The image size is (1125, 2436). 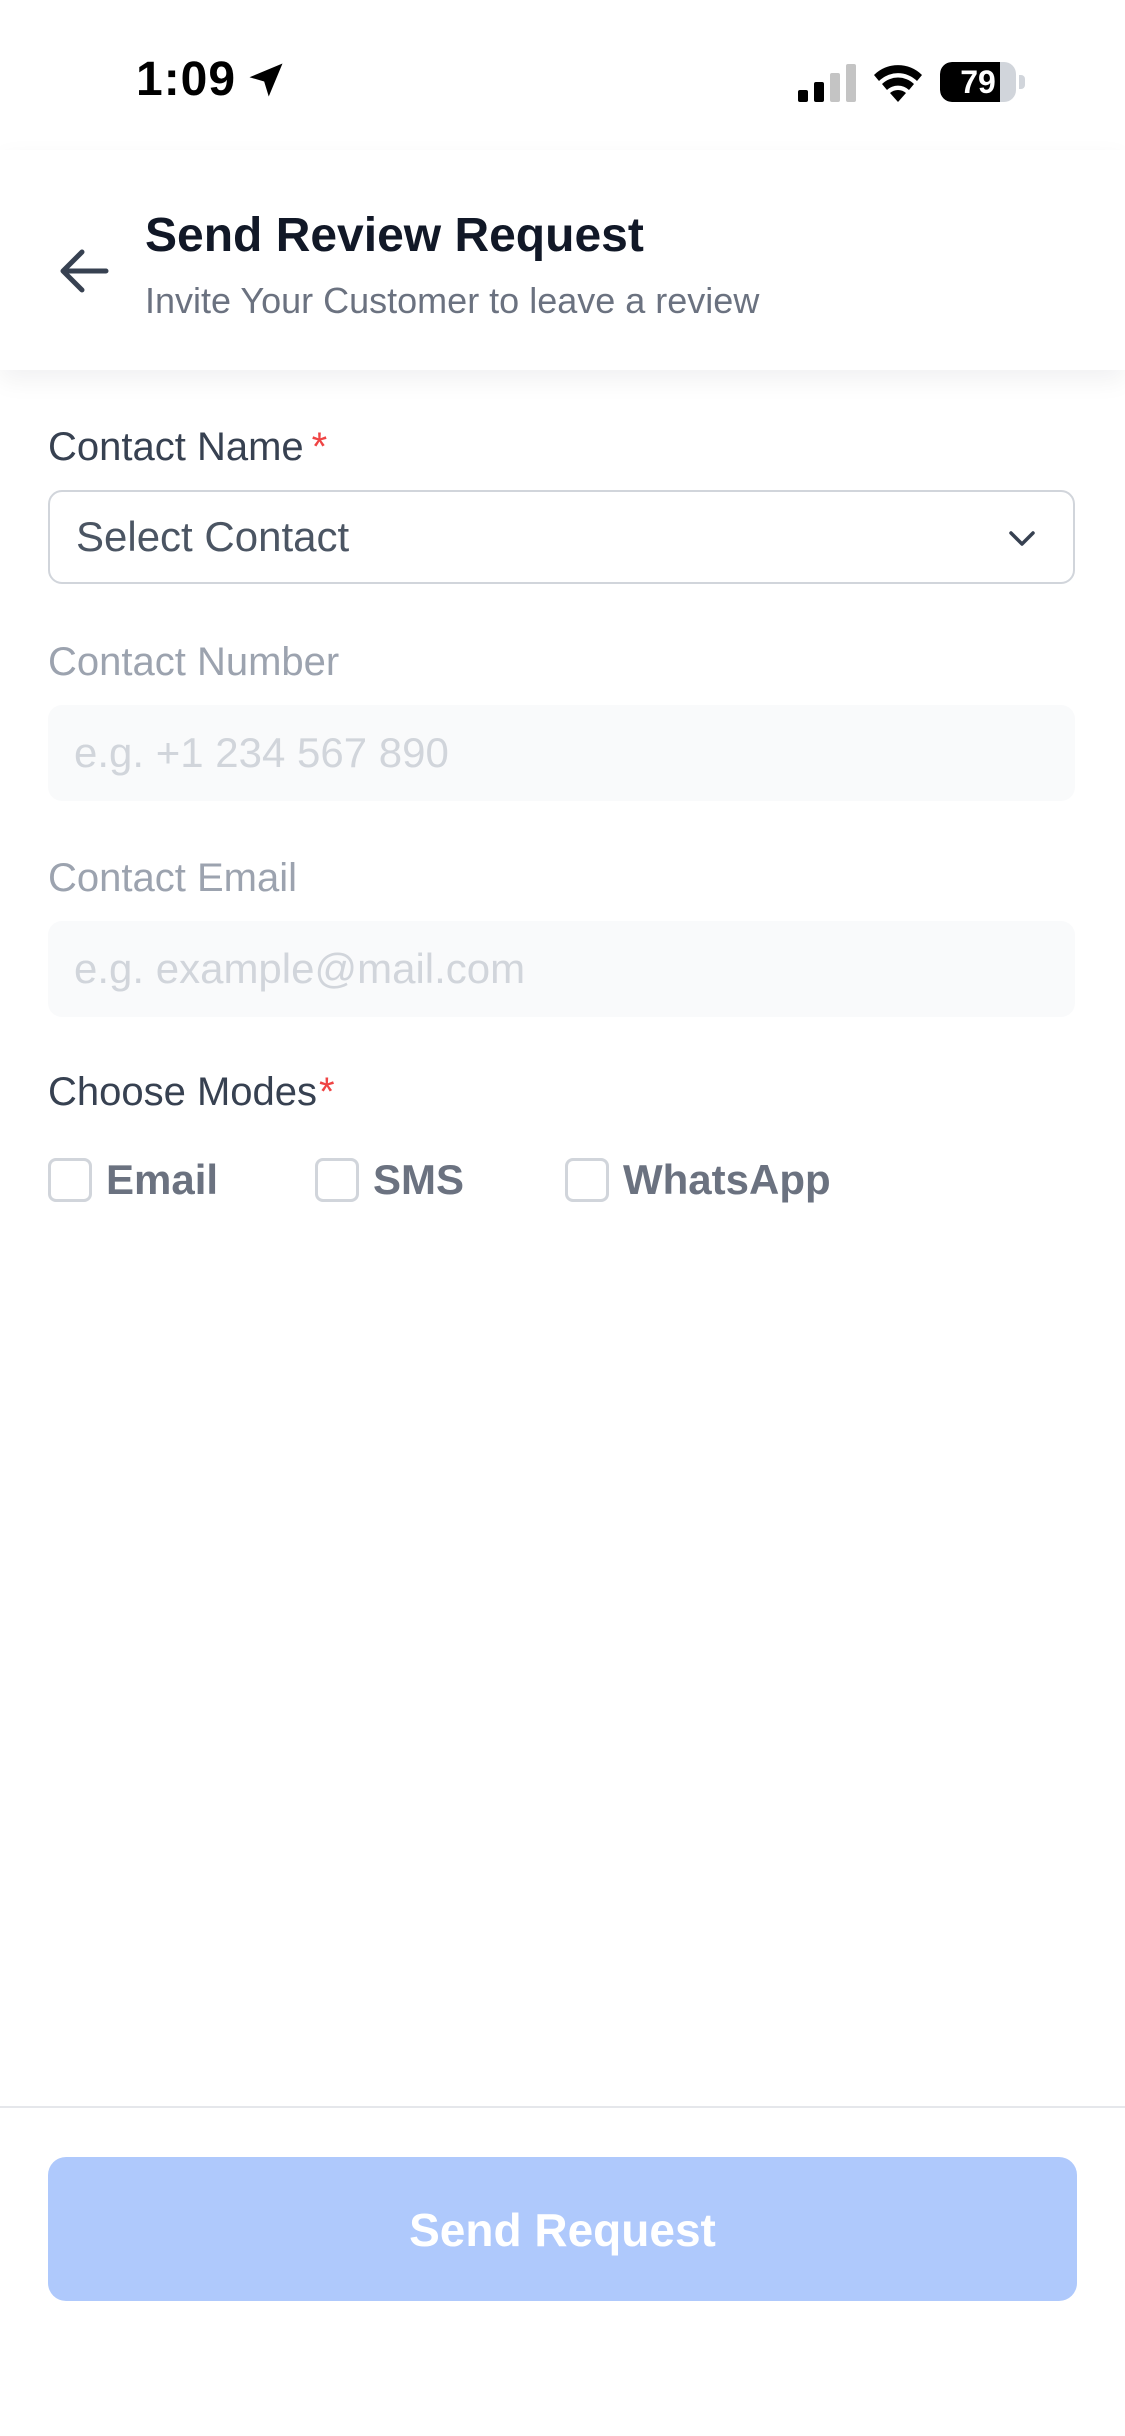 I want to click on battery-icon: 79, so click(x=983, y=82).